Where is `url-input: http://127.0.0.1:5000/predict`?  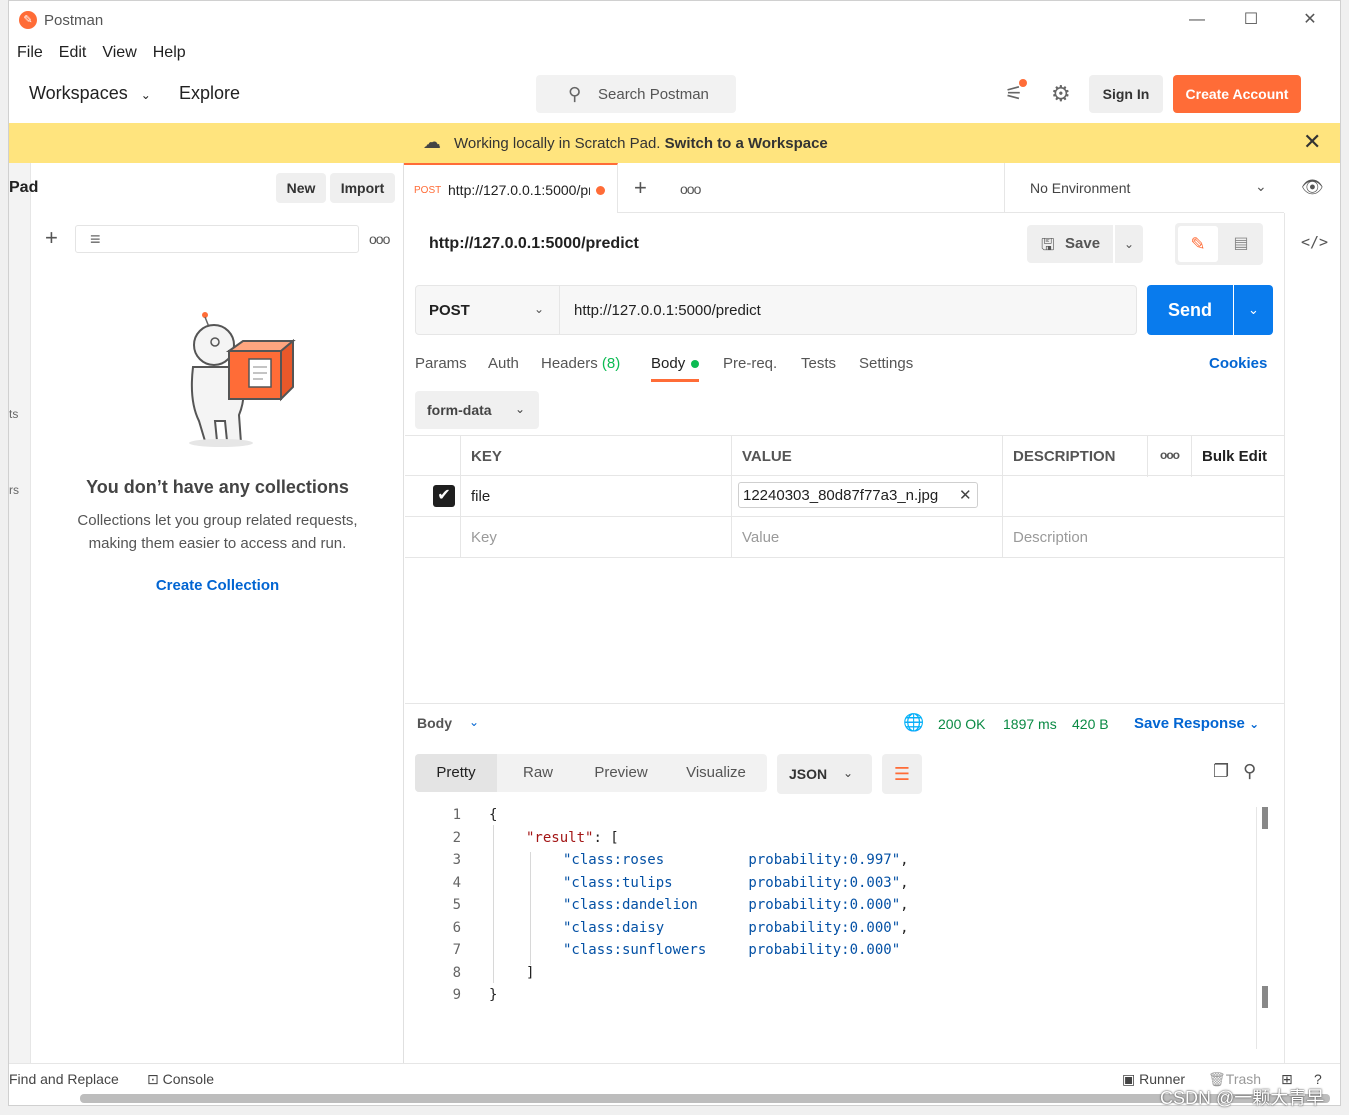
url-input: http://127.0.0.1:5000/predict is located at coordinates (667, 310).